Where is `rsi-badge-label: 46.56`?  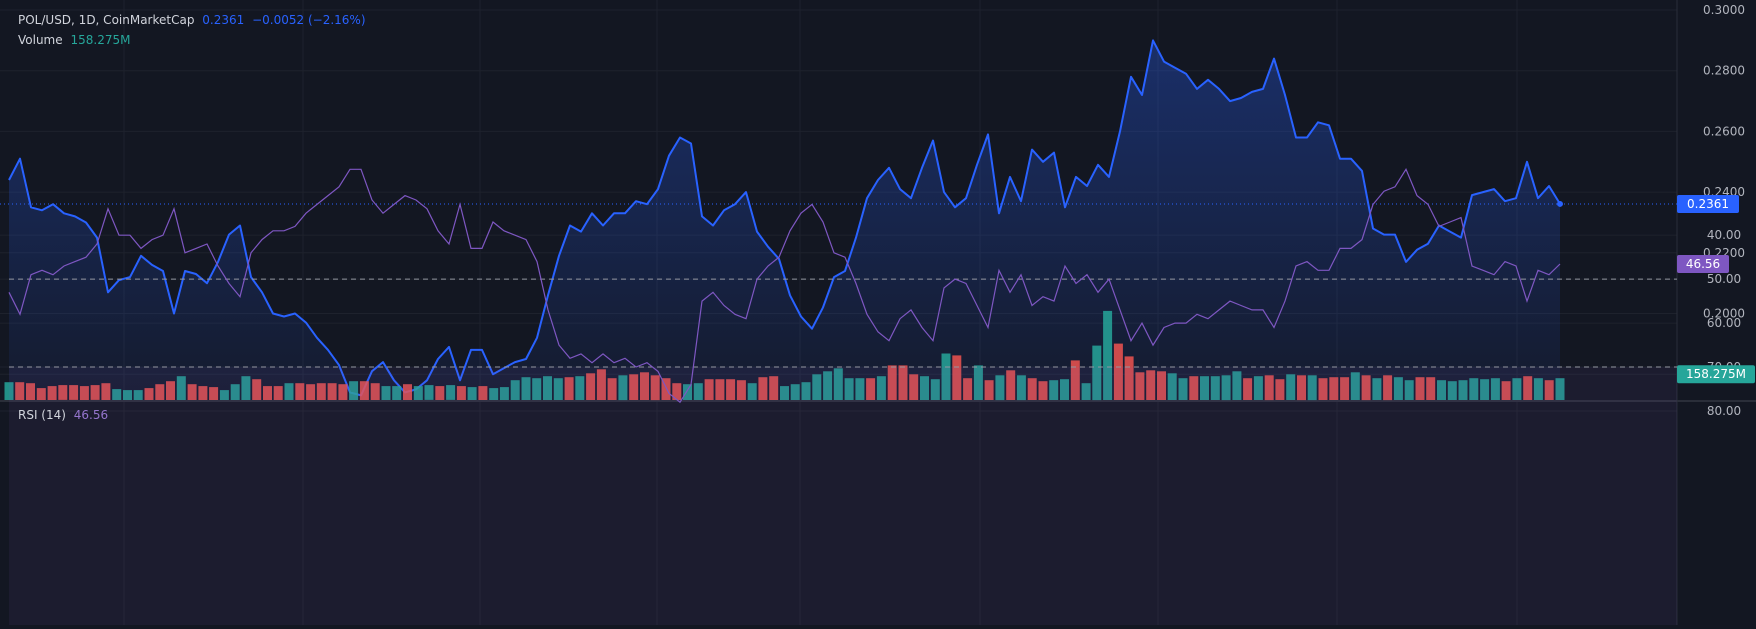
rsi-badge-label: 46.56 is located at coordinates (1703, 264).